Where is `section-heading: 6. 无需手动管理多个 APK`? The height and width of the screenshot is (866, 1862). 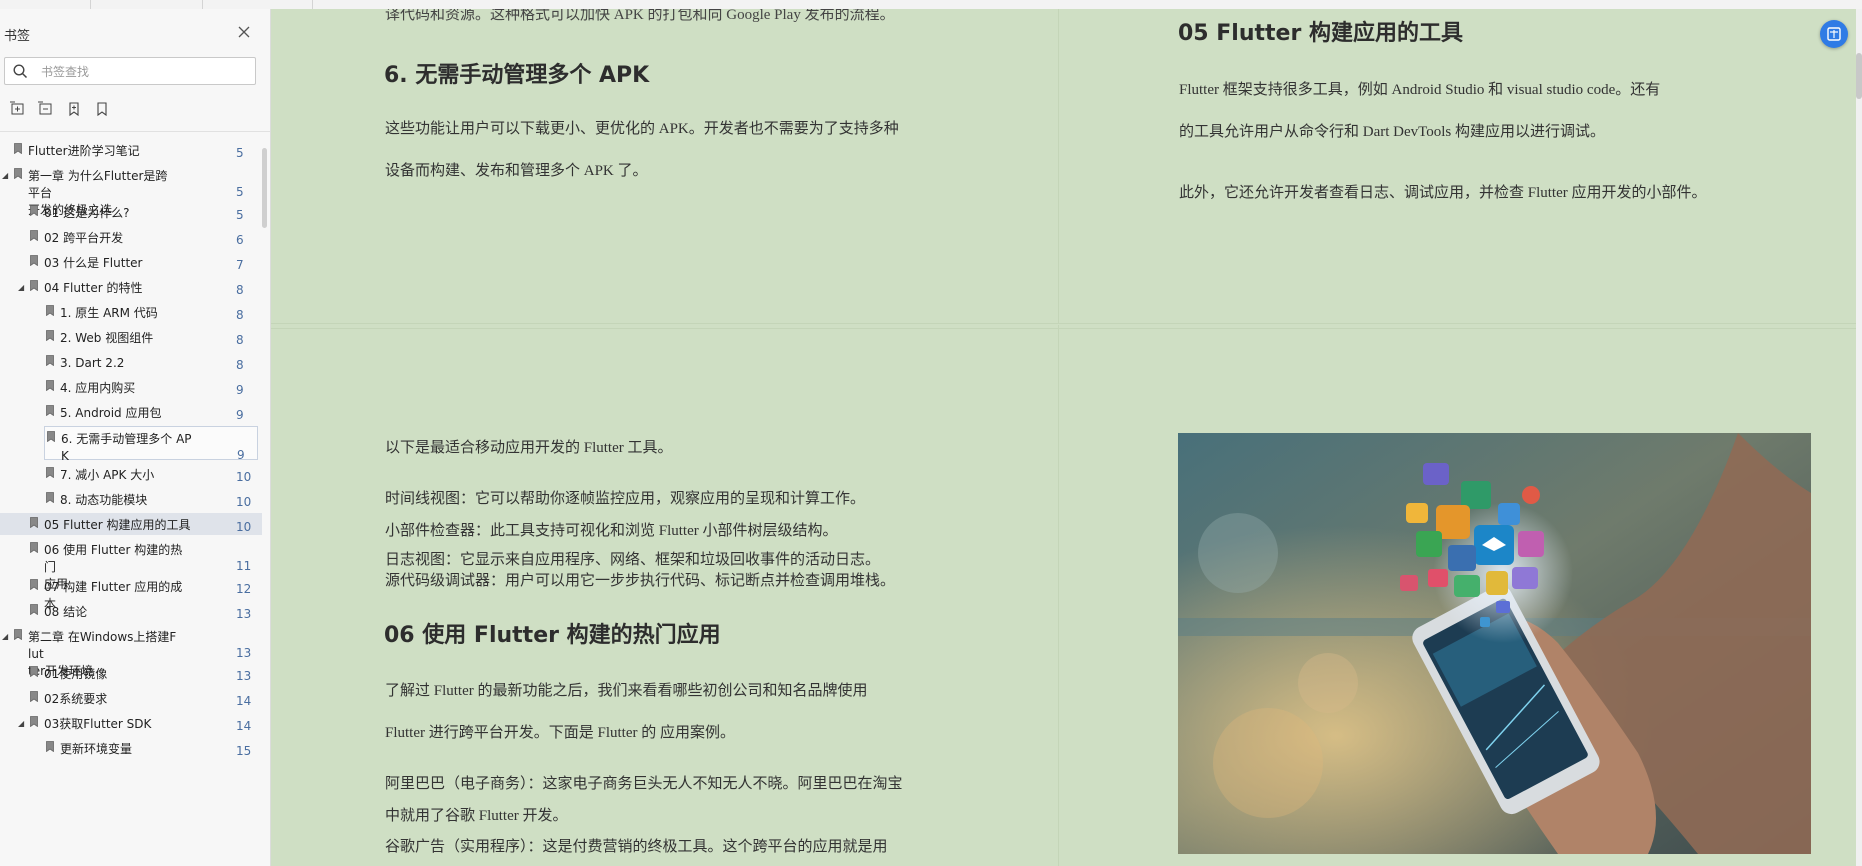
section-heading: 6. 无需手动管理多个 APK is located at coordinates (517, 75).